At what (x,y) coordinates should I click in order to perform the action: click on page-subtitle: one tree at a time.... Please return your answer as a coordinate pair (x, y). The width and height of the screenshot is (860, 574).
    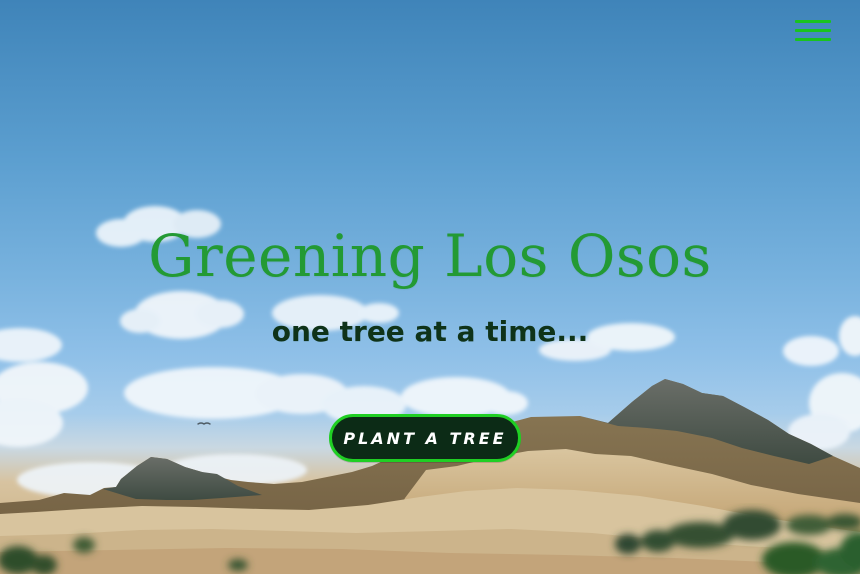
    Looking at the image, I should click on (430, 331).